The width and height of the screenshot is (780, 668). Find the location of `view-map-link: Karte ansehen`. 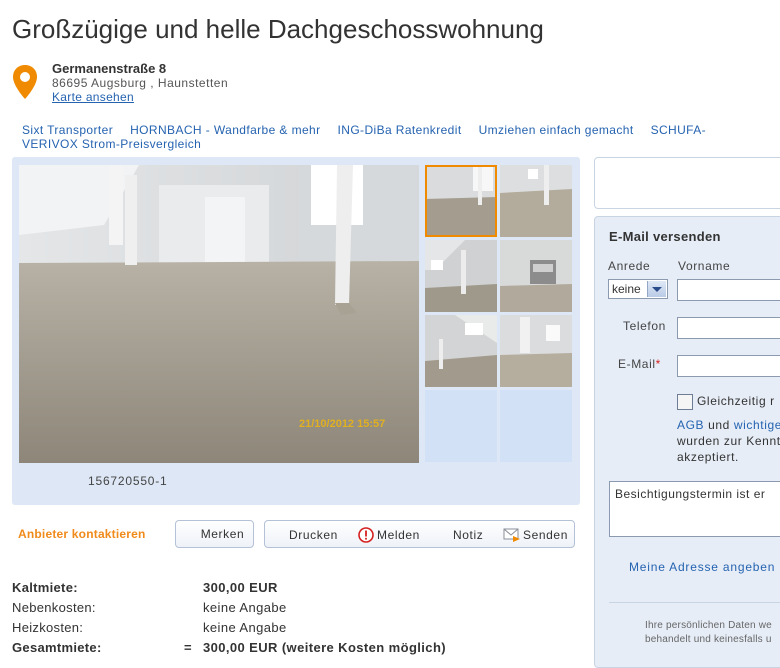

view-map-link: Karte ansehen is located at coordinates (93, 97).